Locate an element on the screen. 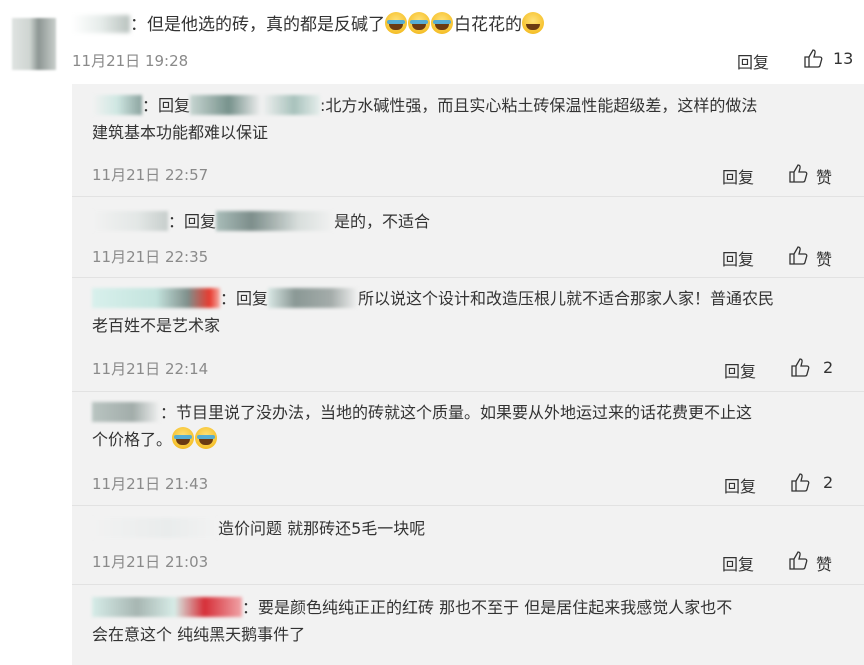 This screenshot has width=864, height=665. reply-time: 11月21日 21:03 is located at coordinates (150, 562).